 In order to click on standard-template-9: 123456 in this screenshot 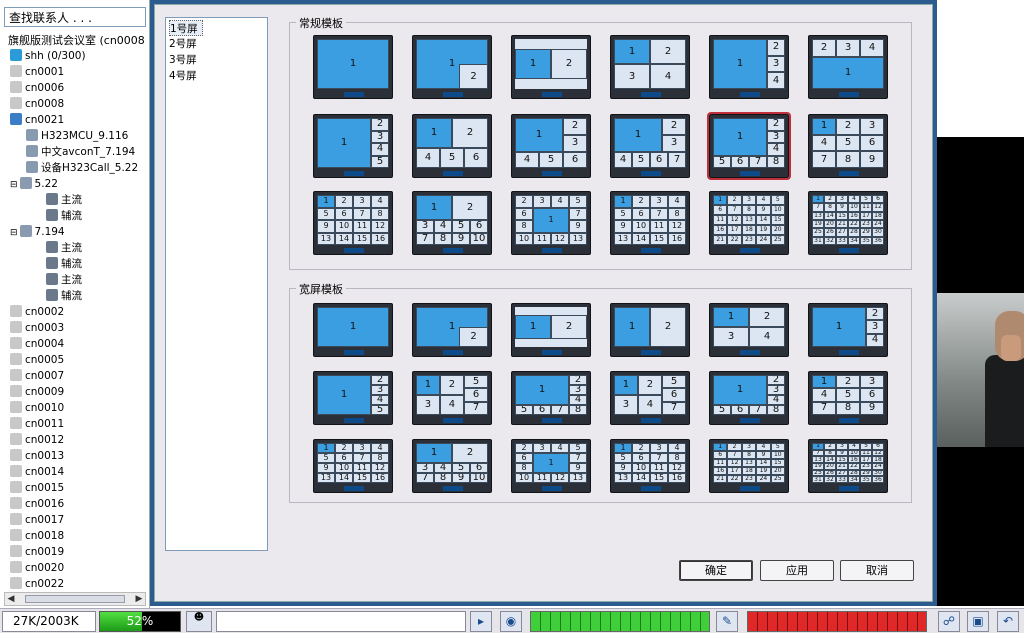, I will do `click(551, 146)`.